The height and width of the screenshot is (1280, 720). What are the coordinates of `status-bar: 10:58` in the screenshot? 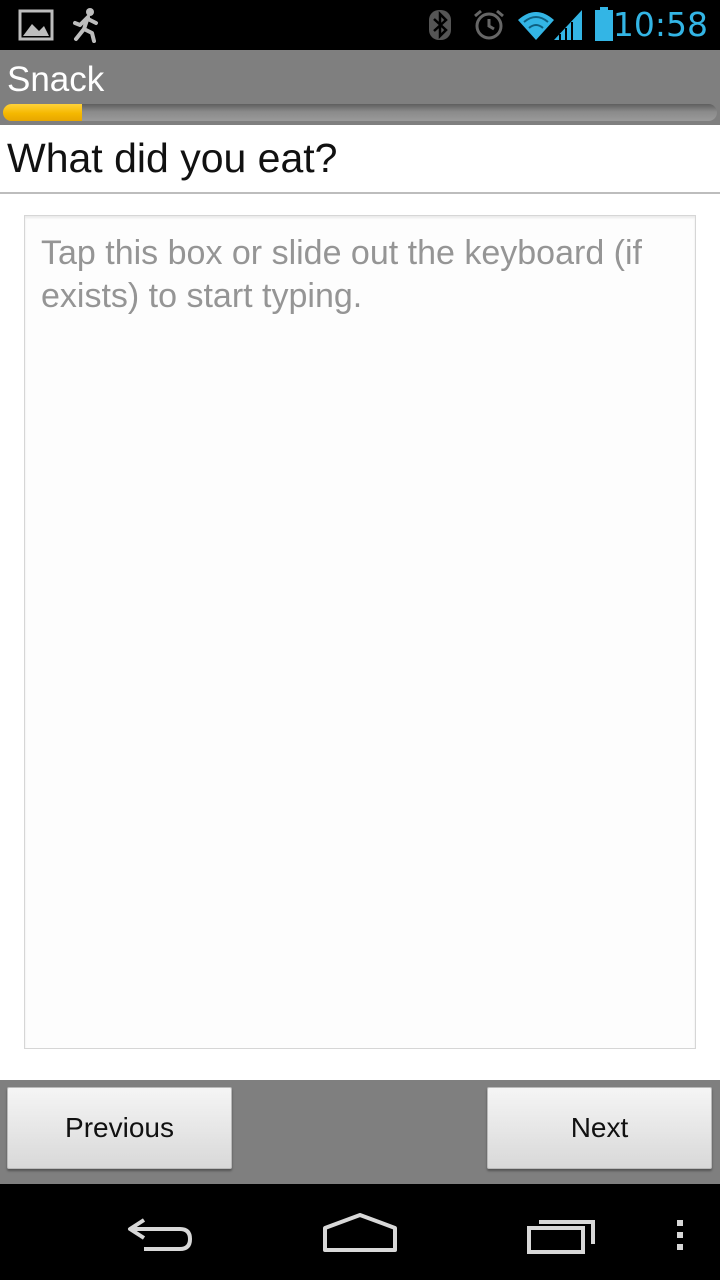 It's located at (360, 25).